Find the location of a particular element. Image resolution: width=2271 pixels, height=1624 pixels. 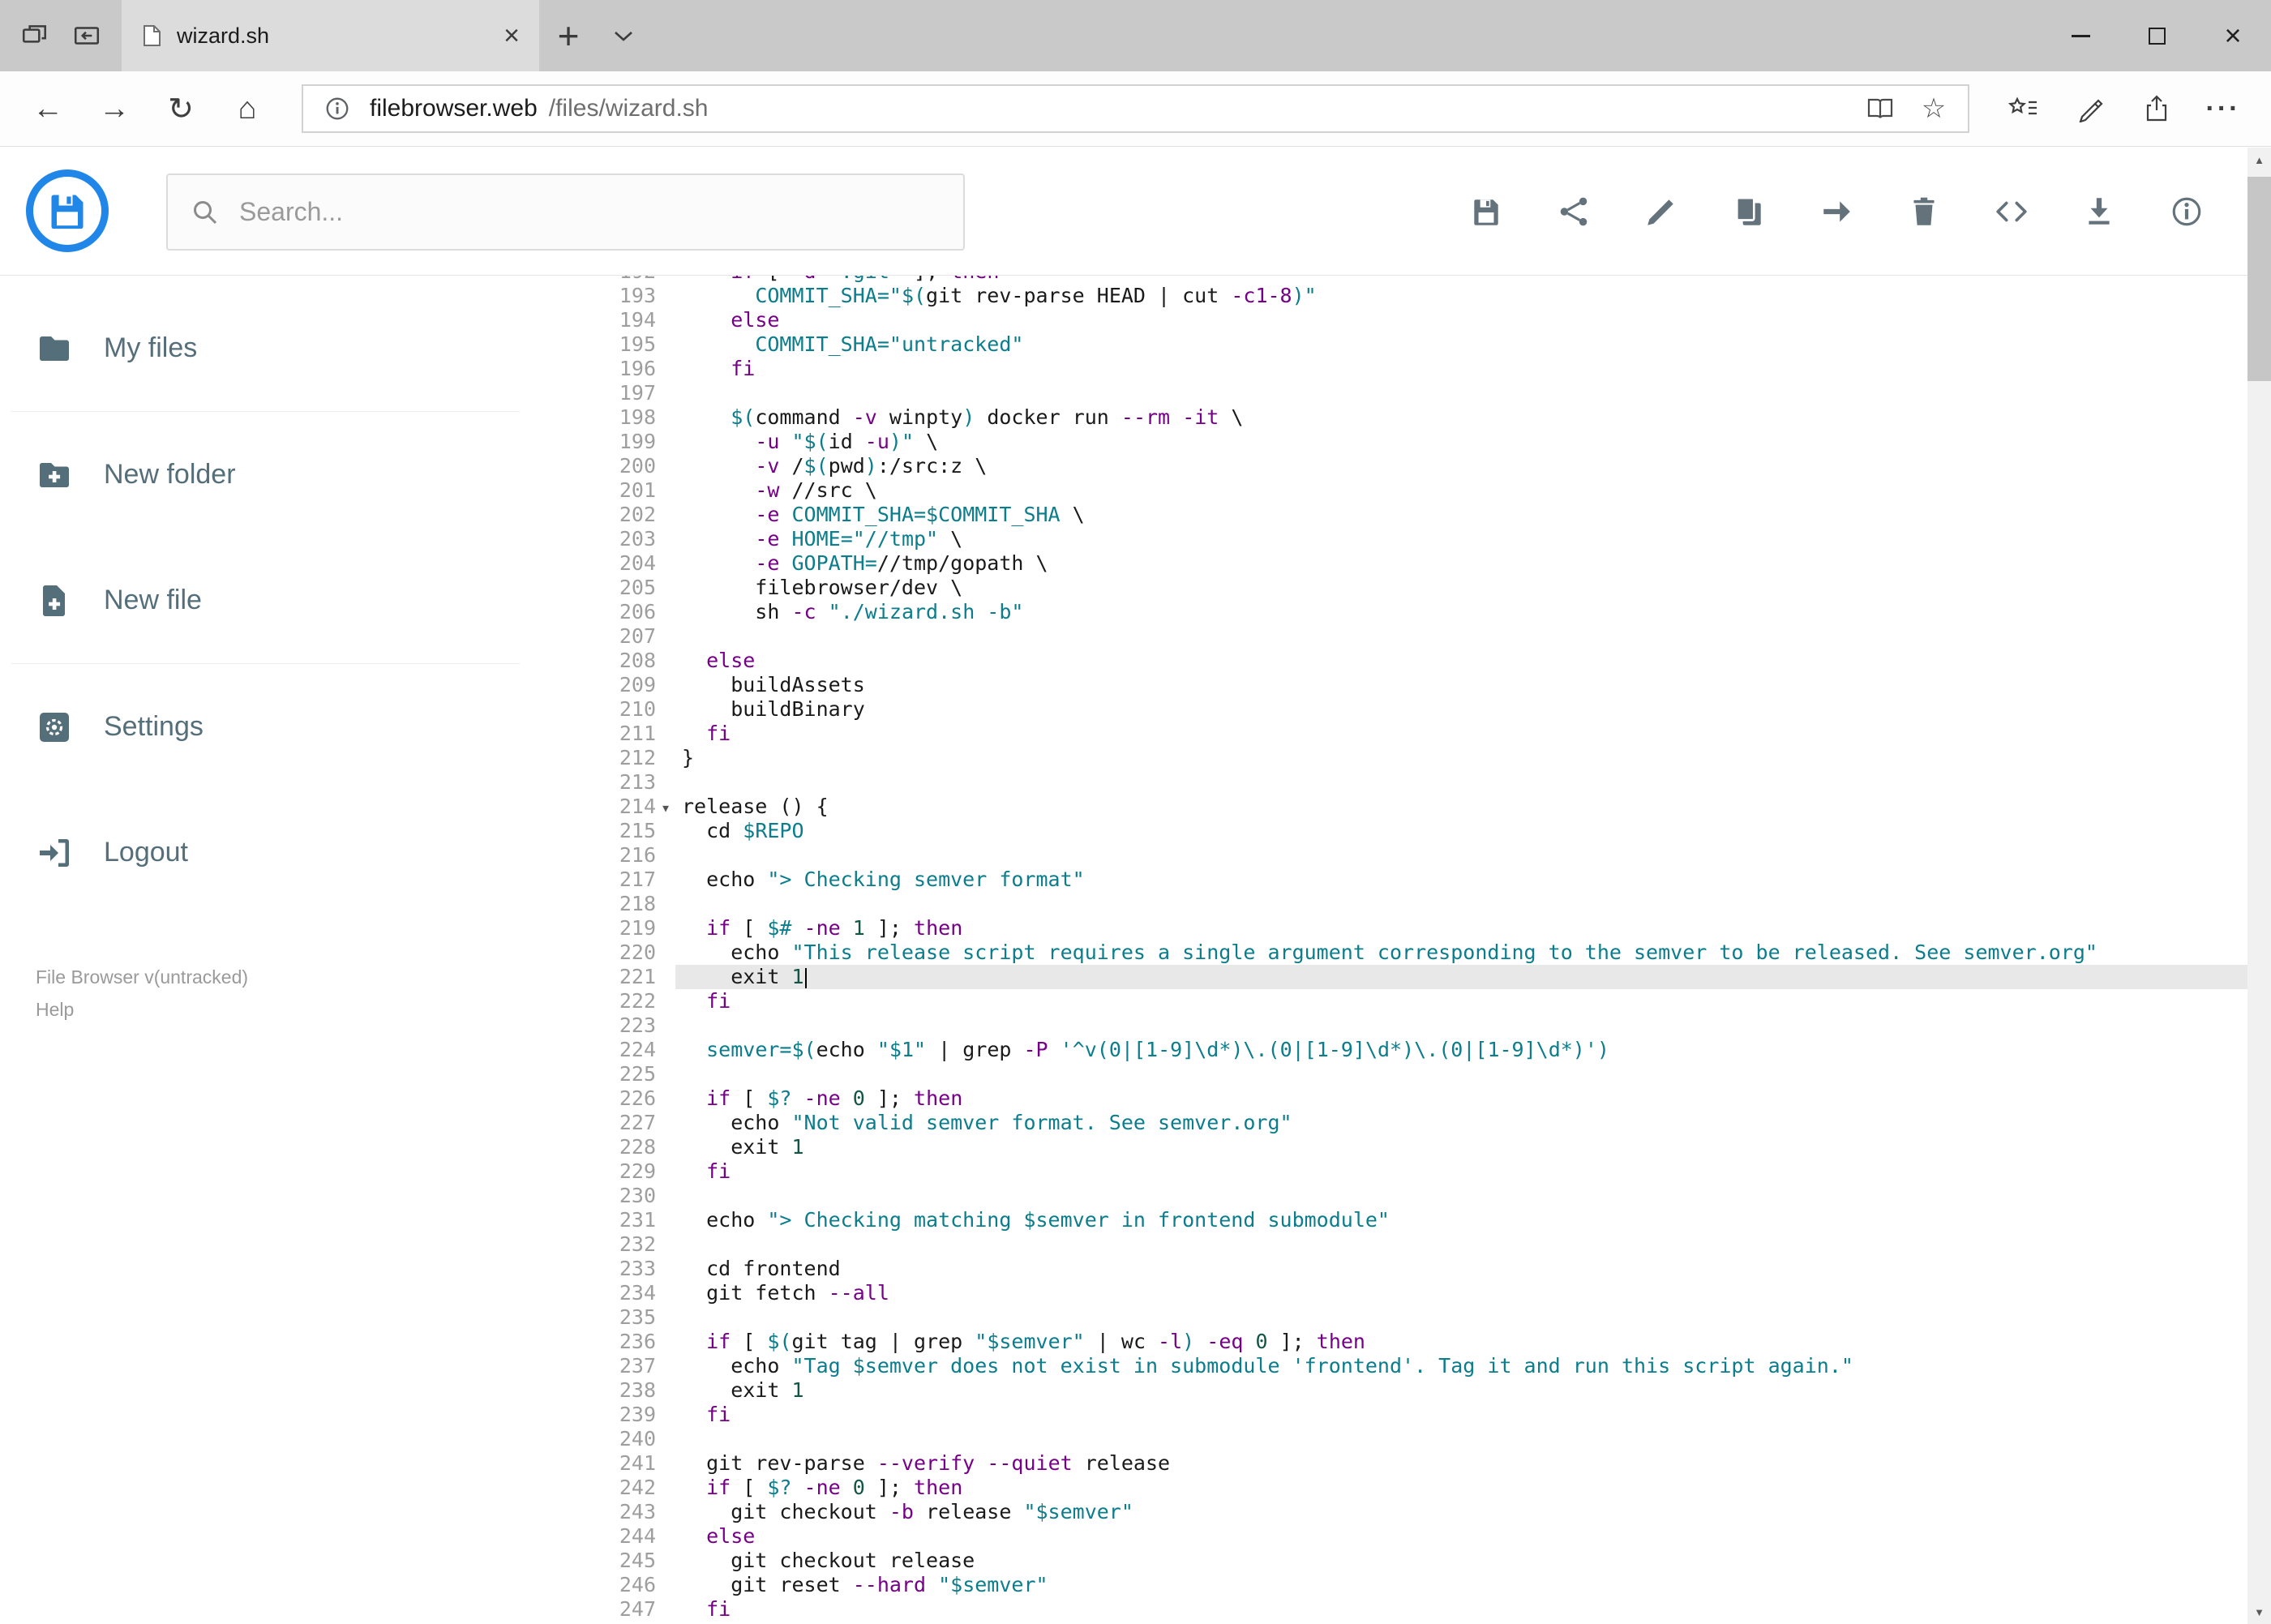

fold-marker-icon: ▾ is located at coordinates (666, 808).